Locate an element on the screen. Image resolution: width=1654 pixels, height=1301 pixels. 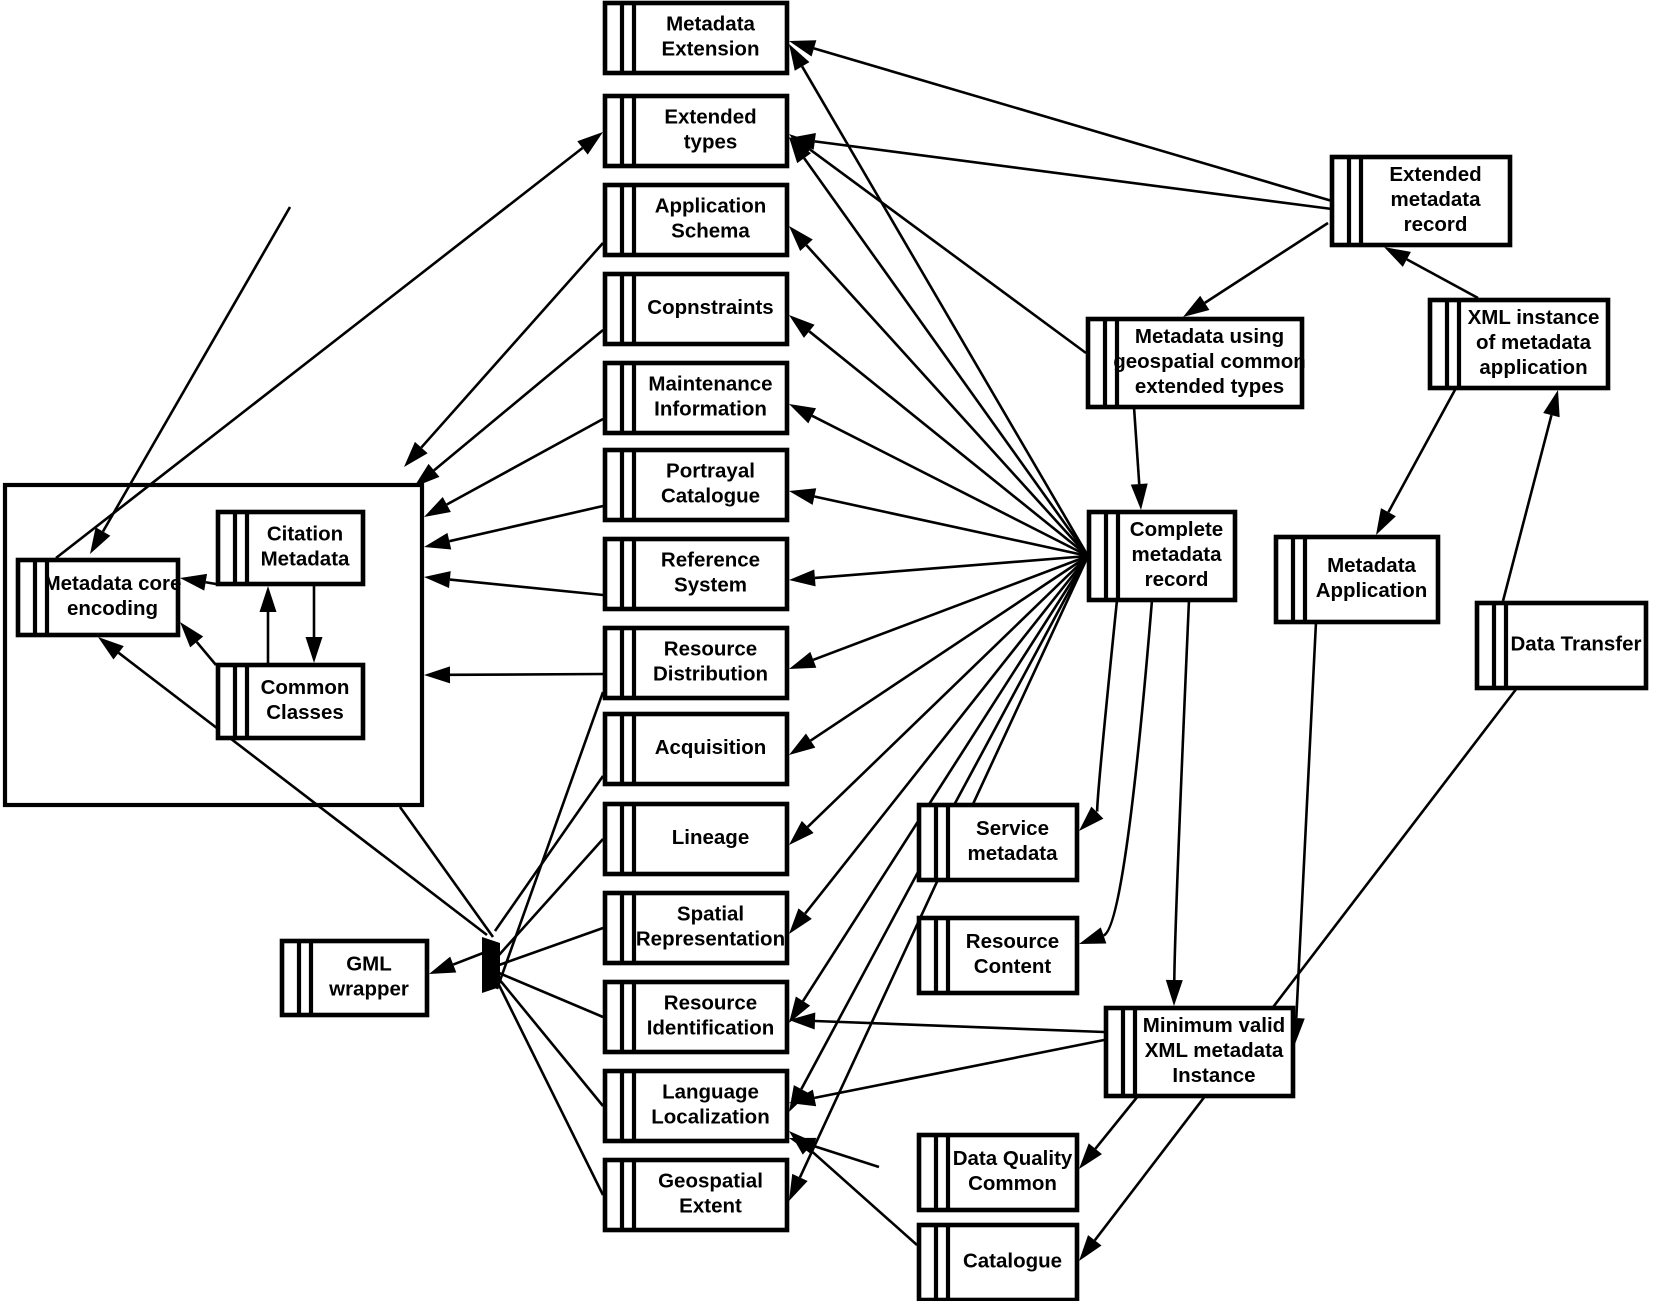
edge-acquisition-to-fan-hub is located at coordinates (549, 853).